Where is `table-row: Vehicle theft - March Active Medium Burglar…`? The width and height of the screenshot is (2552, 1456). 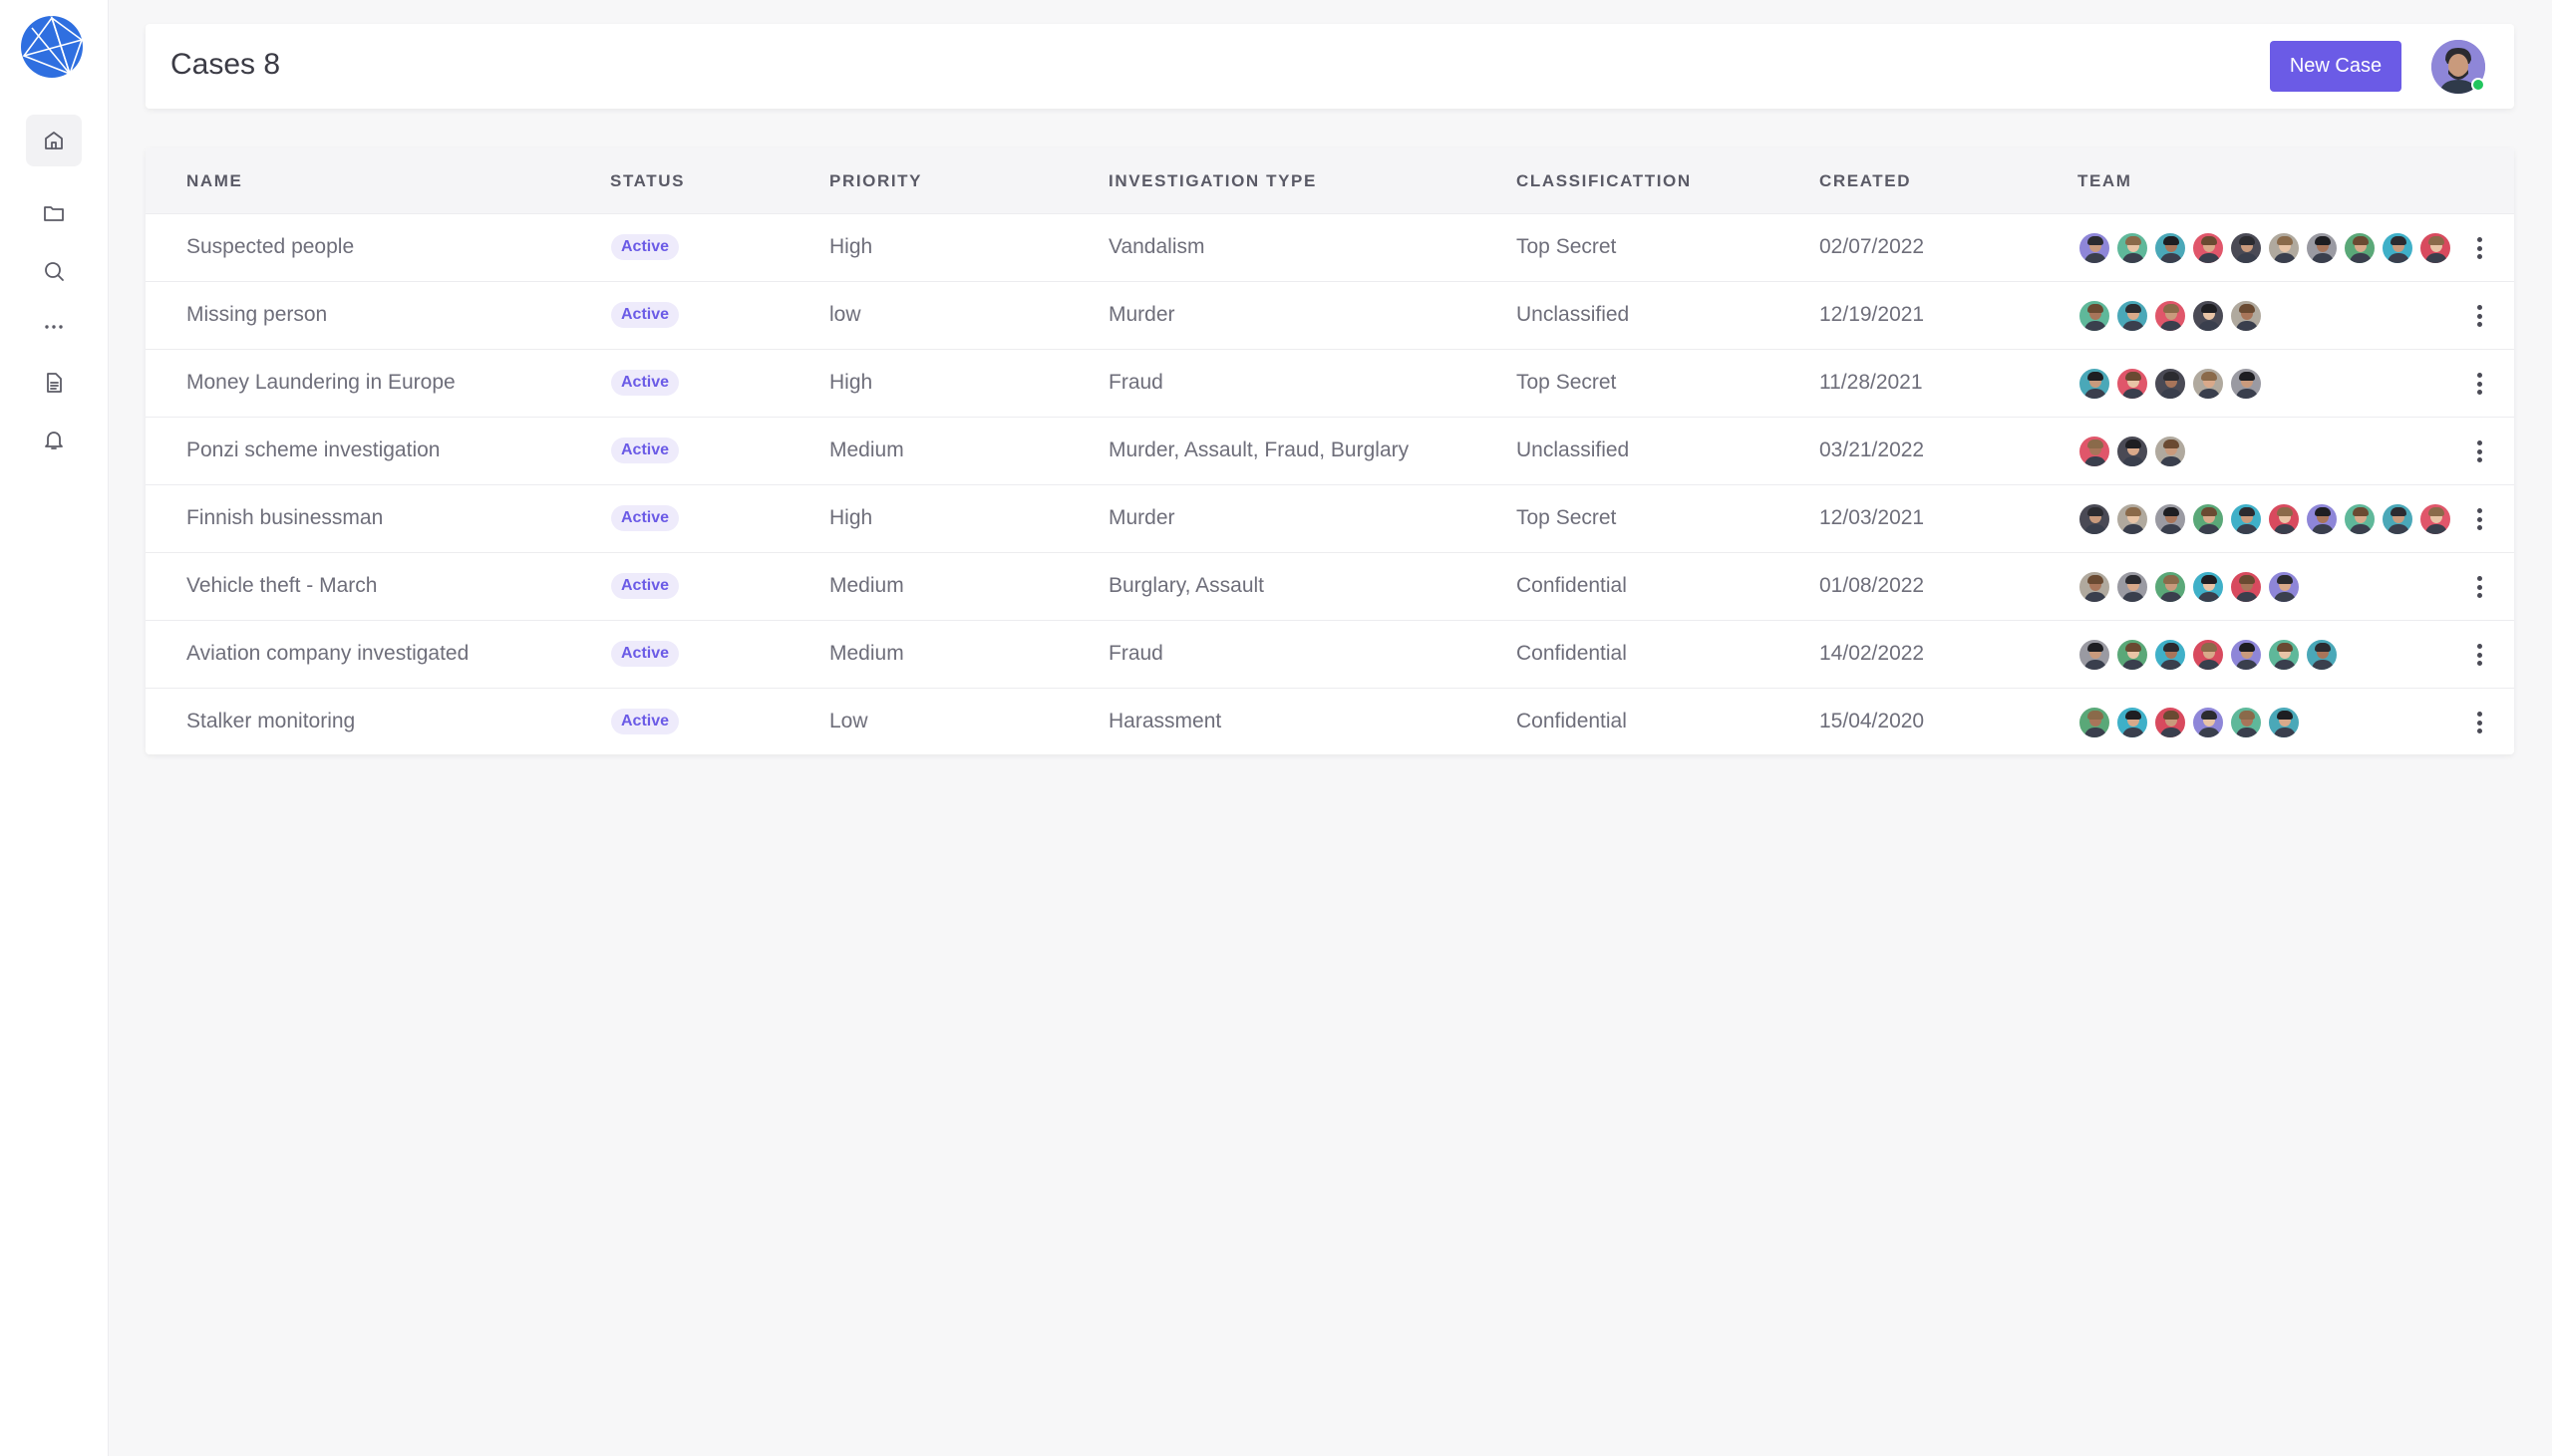
table-row: Vehicle theft - March Active Medium Burglar… is located at coordinates (1330, 586).